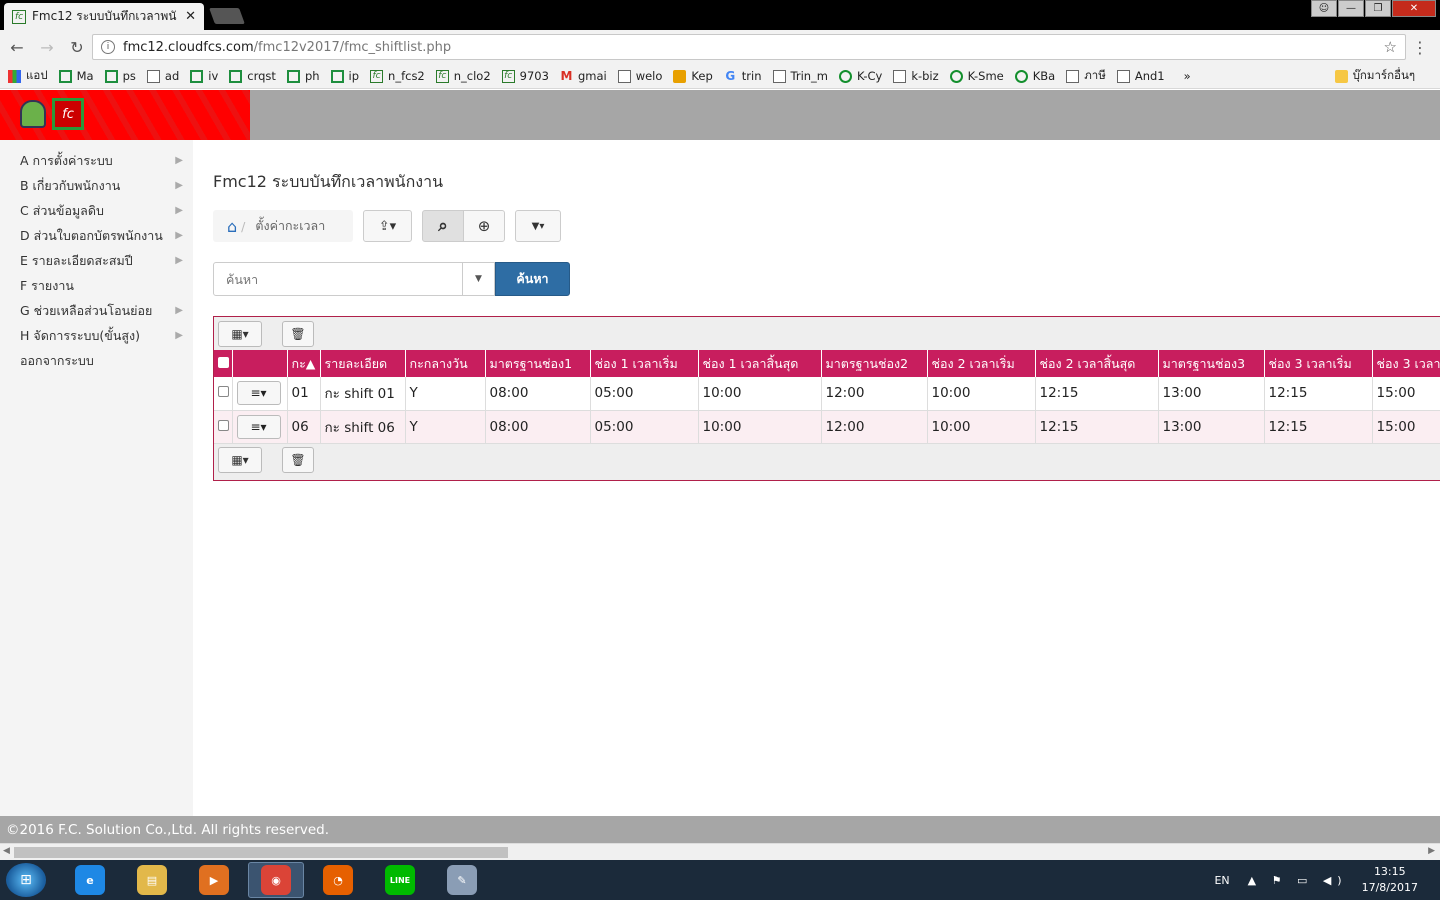 The width and height of the screenshot is (1440, 900). I want to click on bookmark-ad: ad, so click(162, 76).